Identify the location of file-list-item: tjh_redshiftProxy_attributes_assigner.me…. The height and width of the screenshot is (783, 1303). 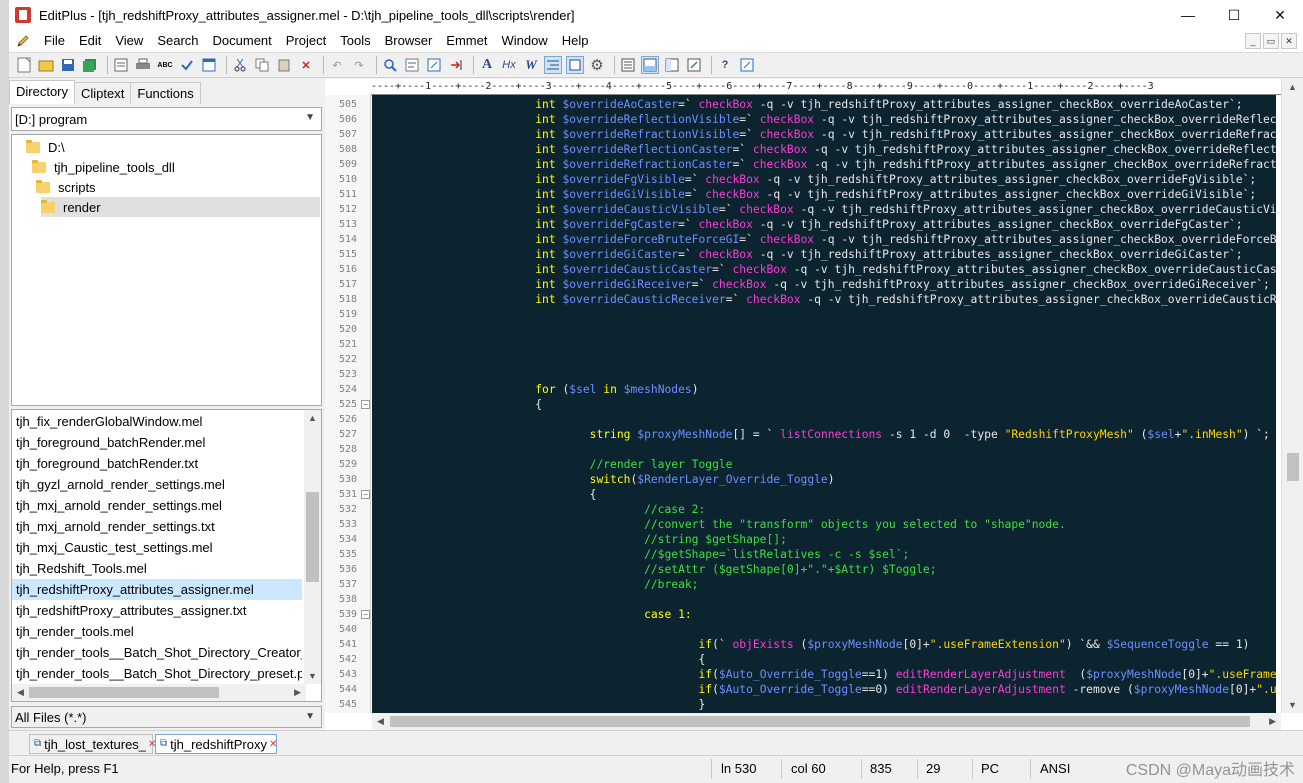
(157, 589).